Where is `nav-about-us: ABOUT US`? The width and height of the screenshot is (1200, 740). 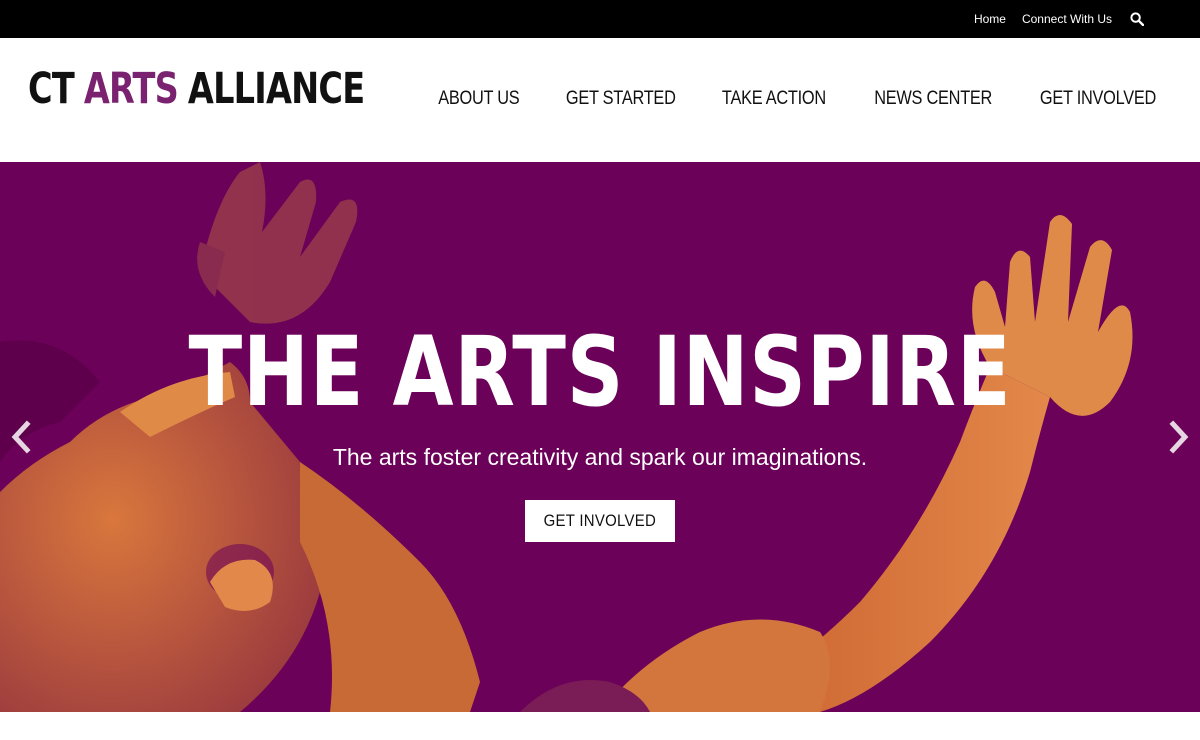
nav-about-us: ABOUT US is located at coordinates (478, 99).